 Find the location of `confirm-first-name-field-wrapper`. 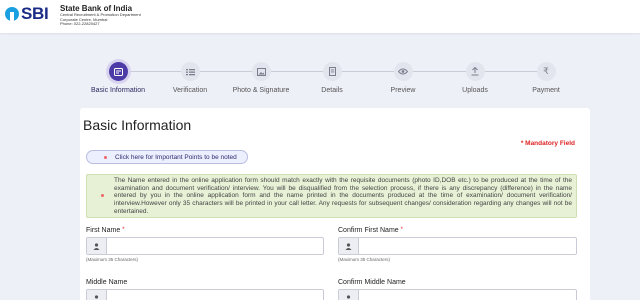

confirm-first-name-field-wrapper is located at coordinates (457, 246).